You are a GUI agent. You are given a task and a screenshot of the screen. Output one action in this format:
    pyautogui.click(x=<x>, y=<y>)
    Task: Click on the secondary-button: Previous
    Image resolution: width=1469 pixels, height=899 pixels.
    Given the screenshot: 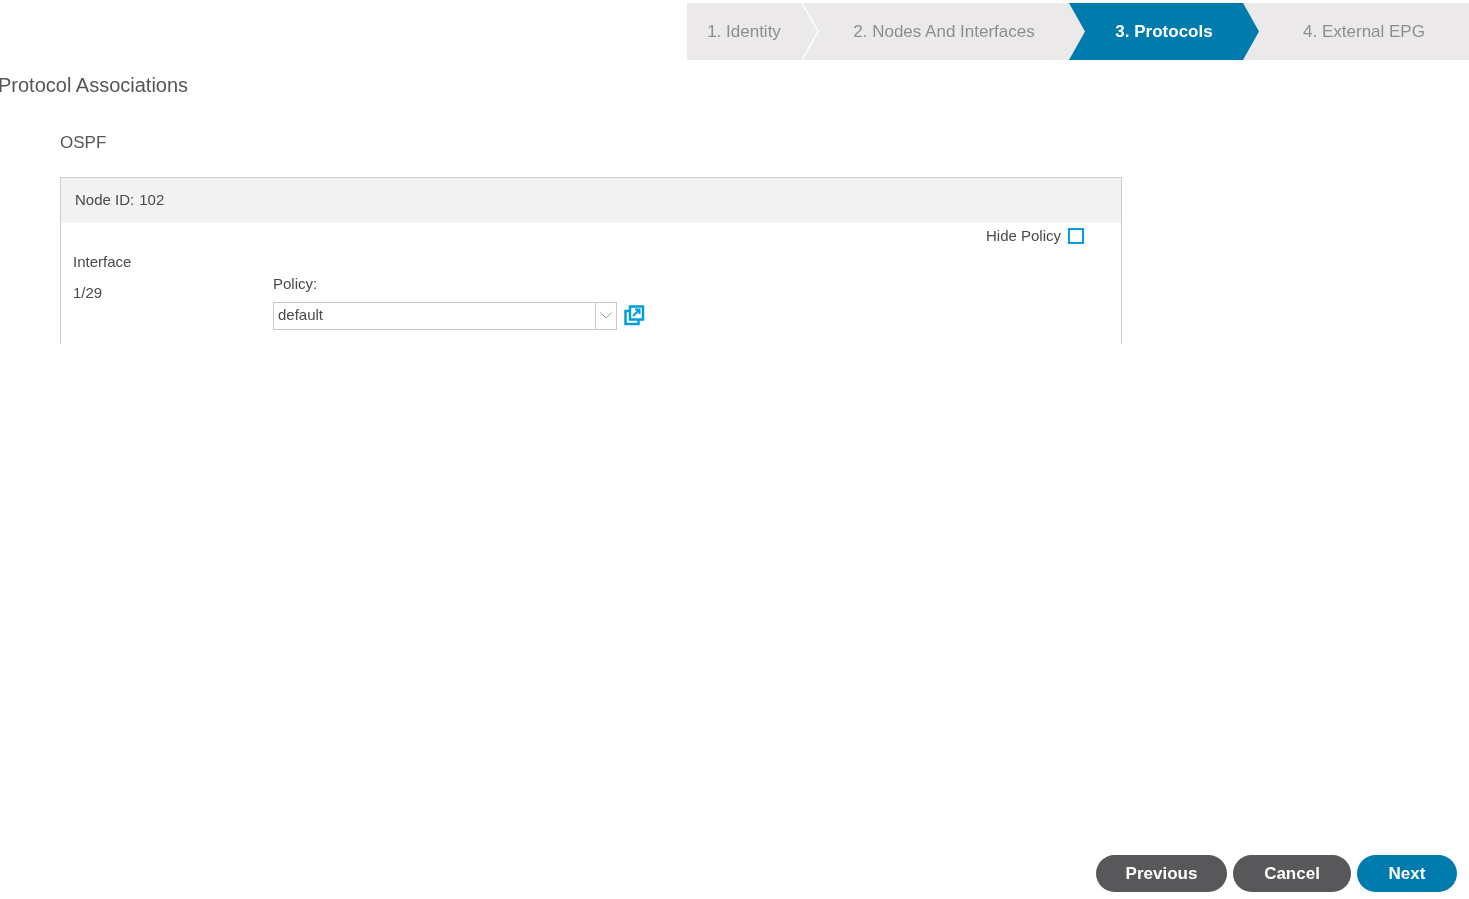 What is the action you would take?
    pyautogui.click(x=1161, y=873)
    